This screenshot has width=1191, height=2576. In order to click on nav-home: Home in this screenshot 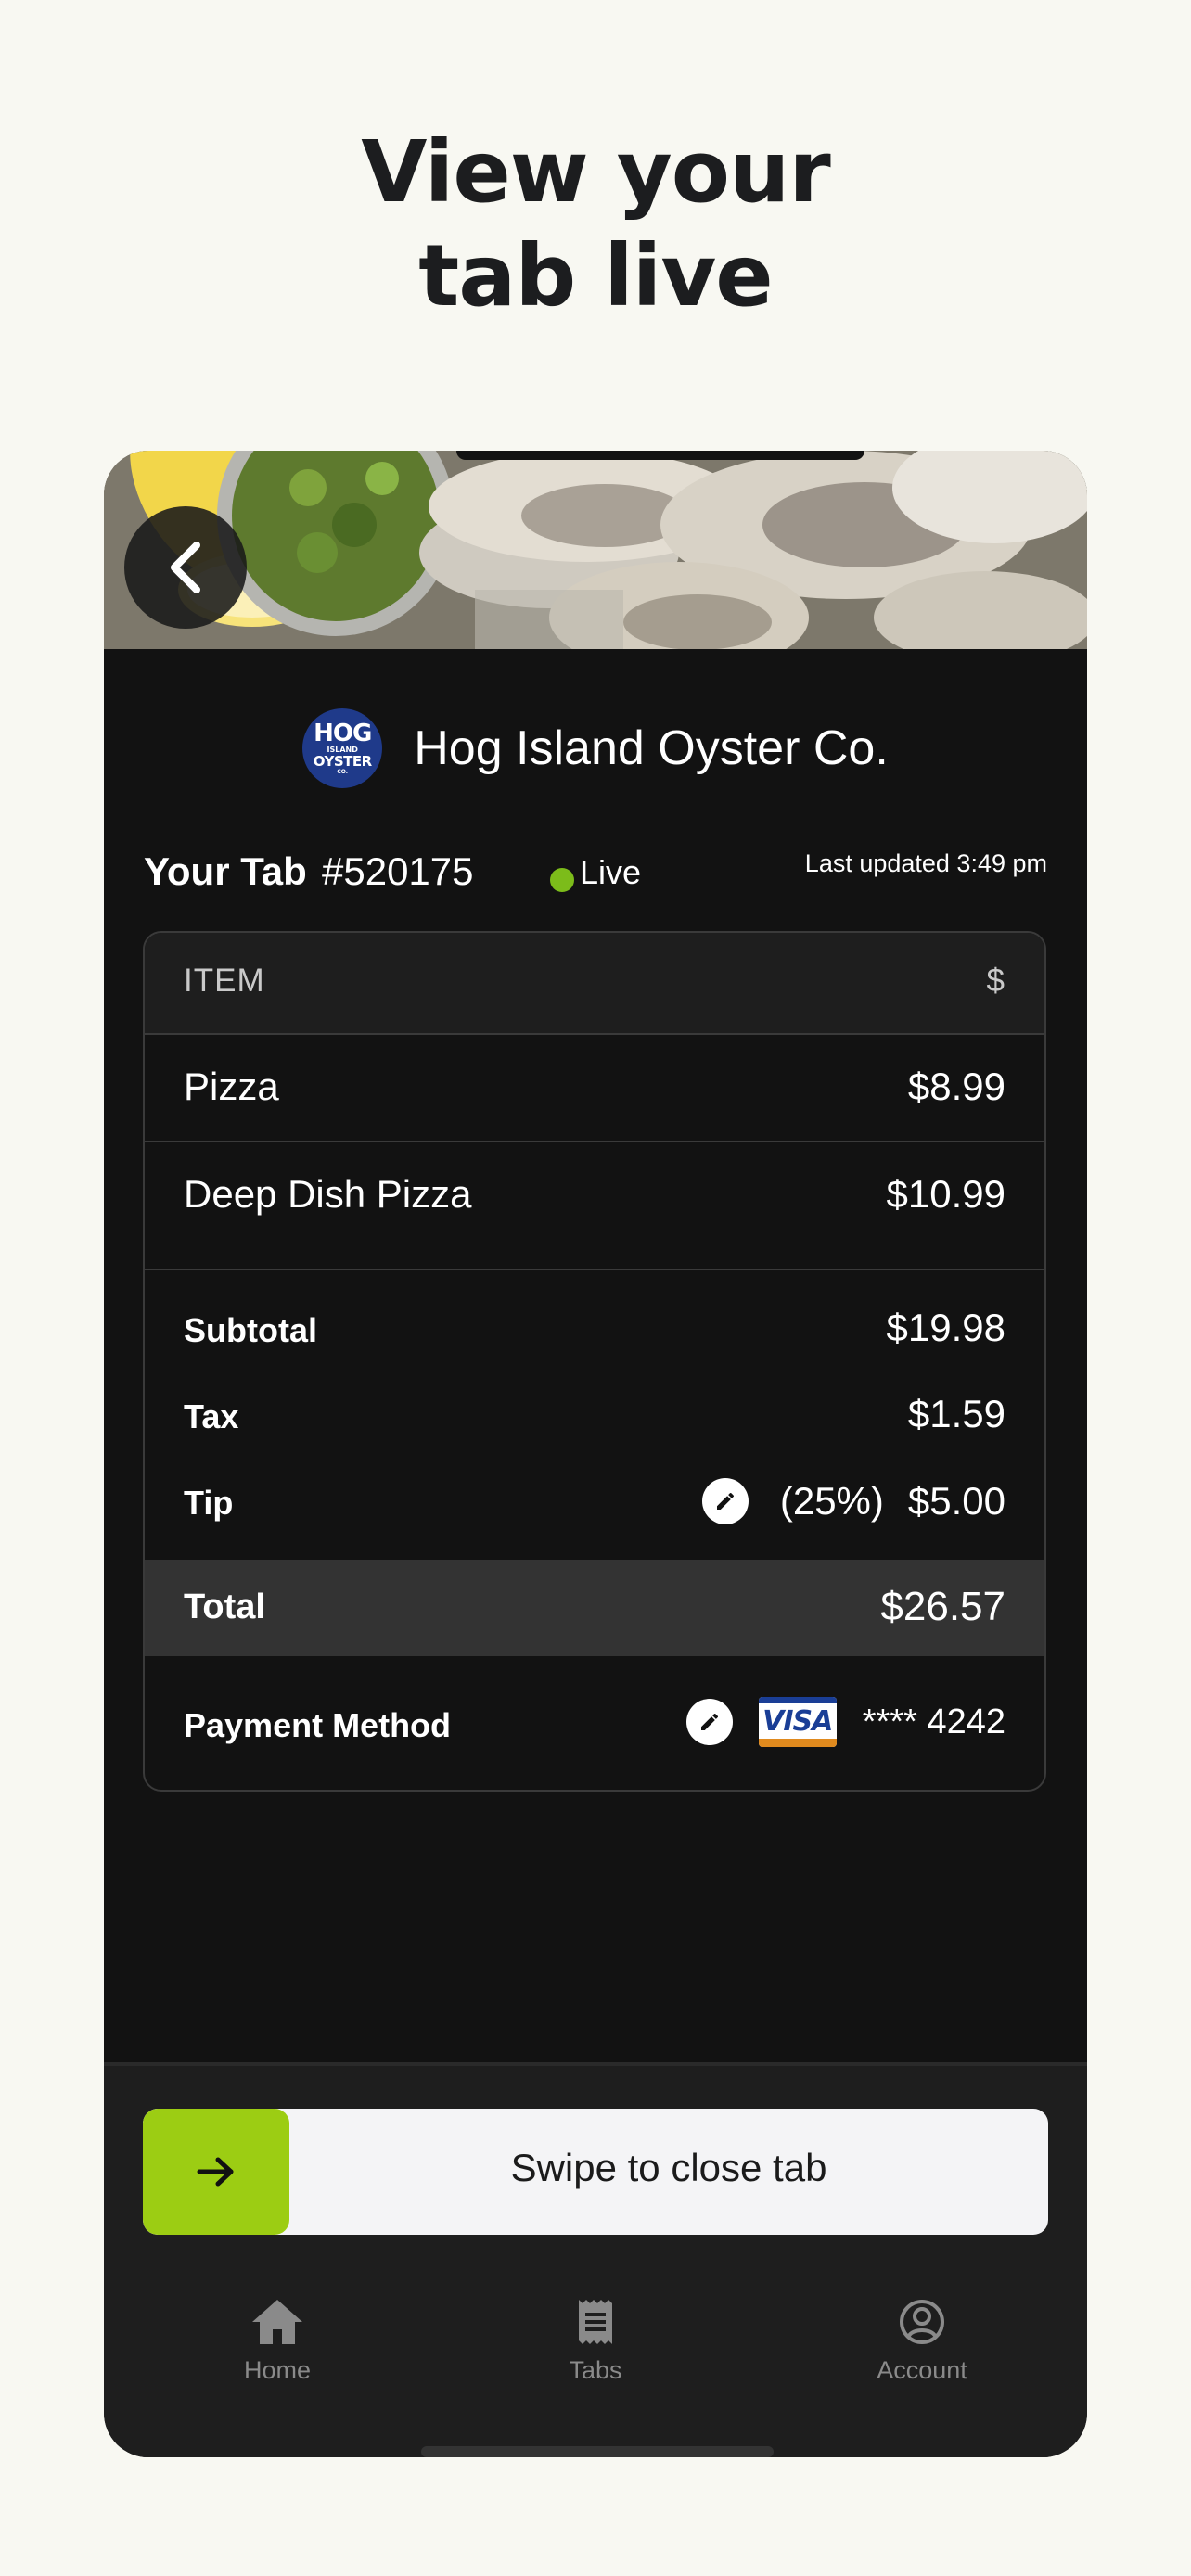, I will do `click(277, 2341)`.